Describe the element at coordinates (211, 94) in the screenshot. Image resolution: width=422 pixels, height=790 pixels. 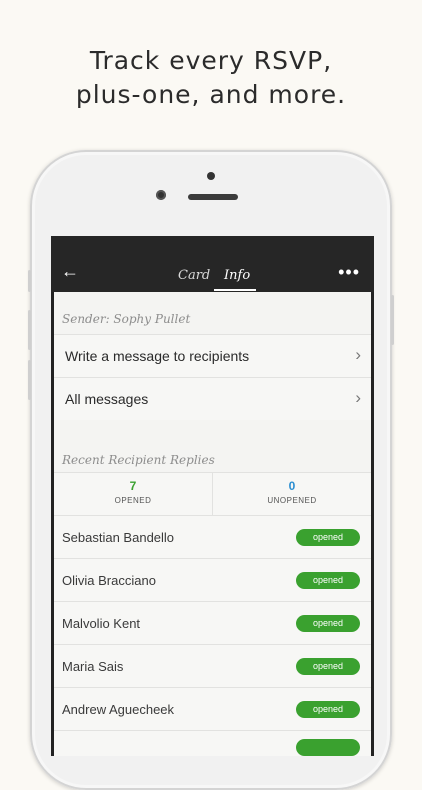
I see `headline-line-2: plus-one, and more.` at that location.